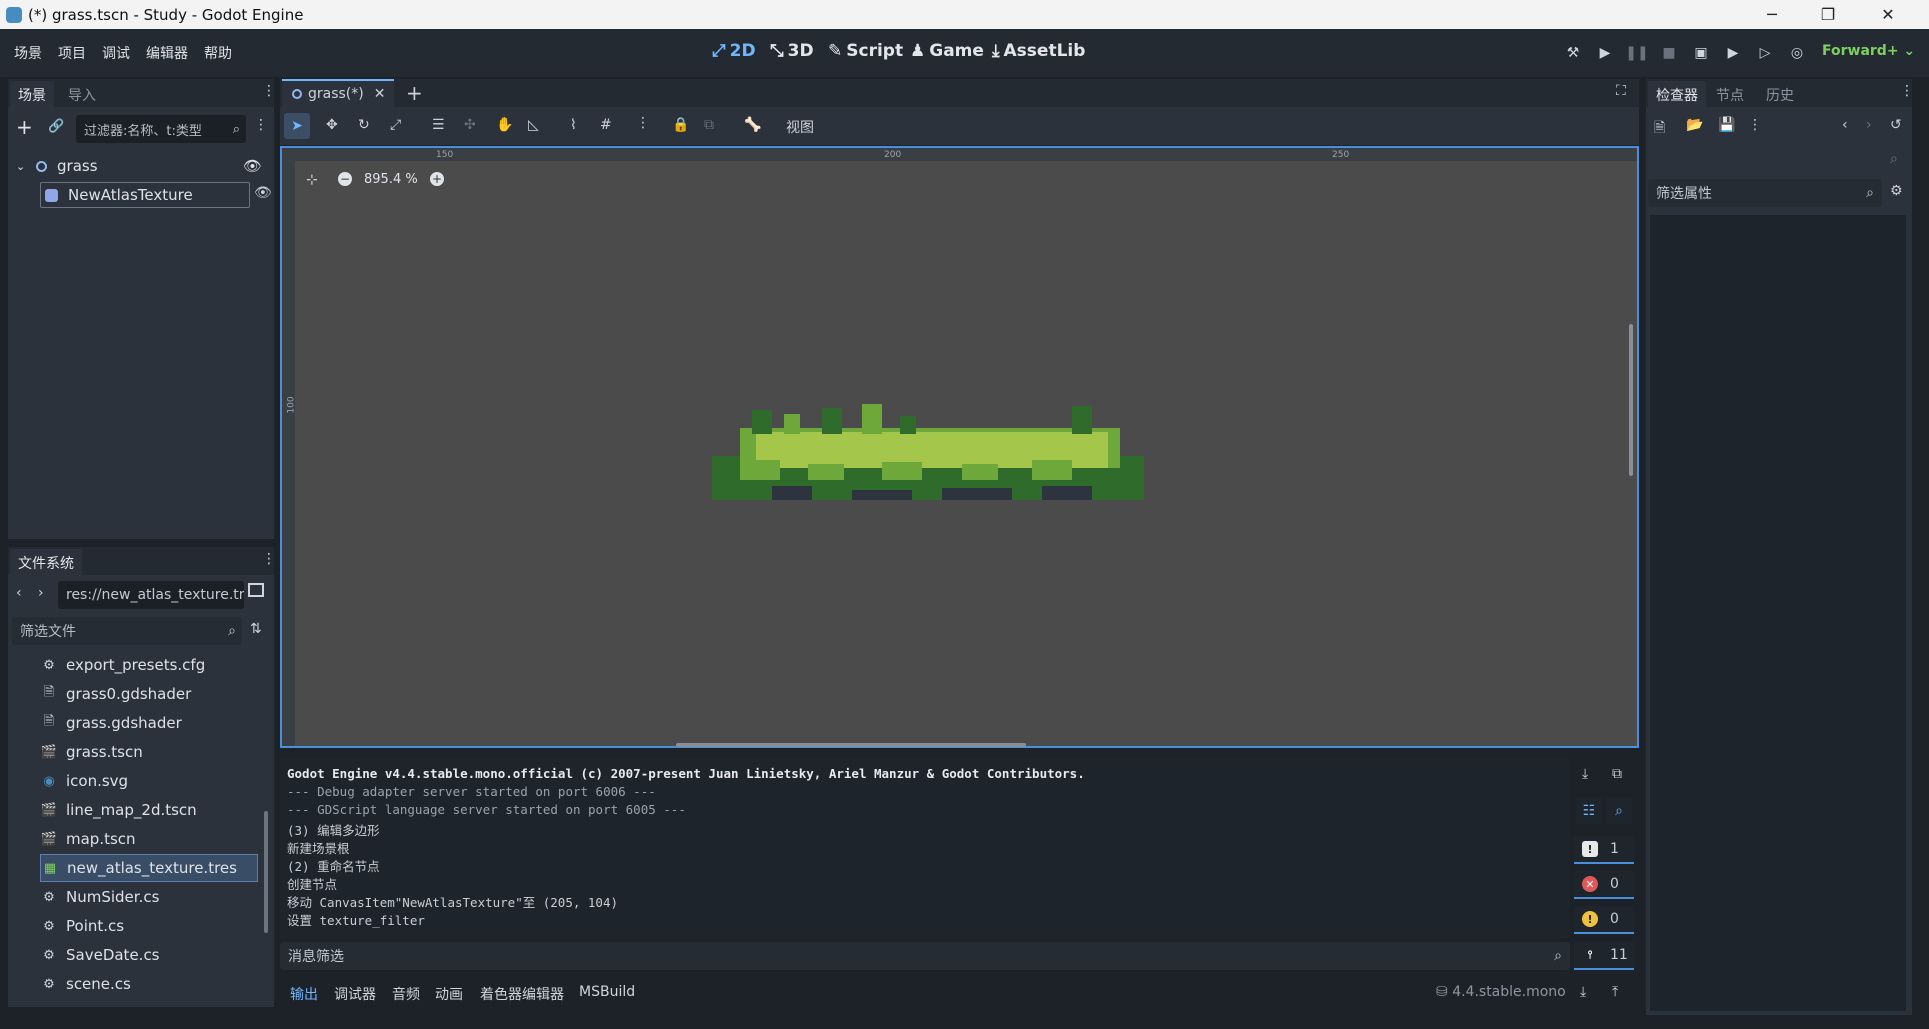 This screenshot has height=1029, width=1929. I want to click on pin-panel-icon: ⤓, so click(1583, 992).